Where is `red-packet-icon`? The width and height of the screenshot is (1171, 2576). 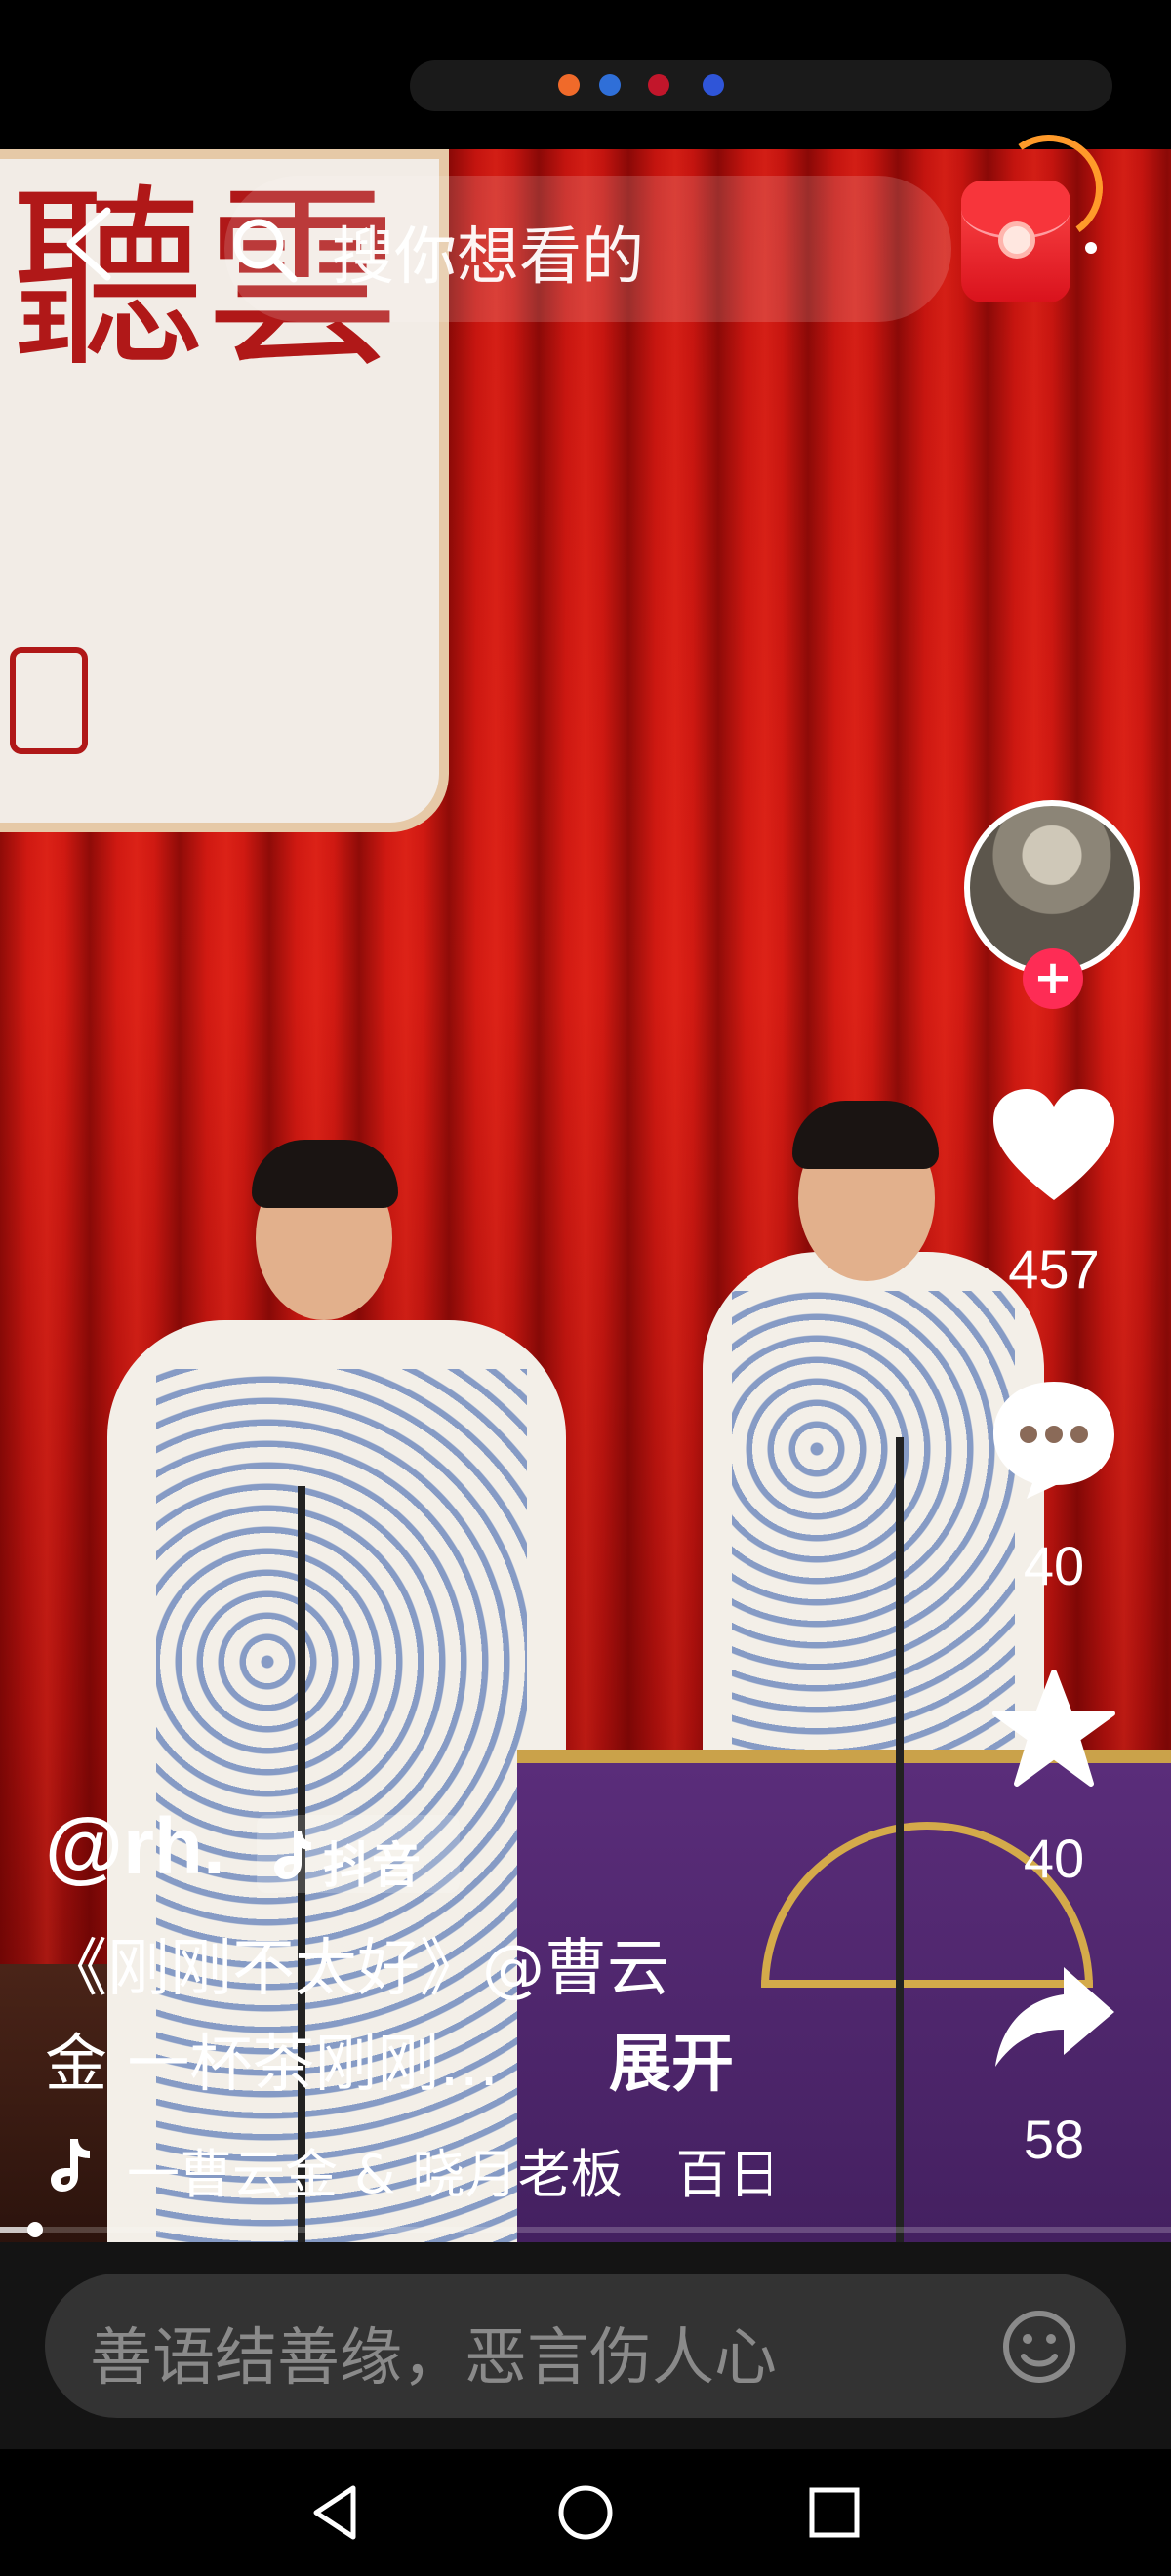 red-packet-icon is located at coordinates (1015, 241).